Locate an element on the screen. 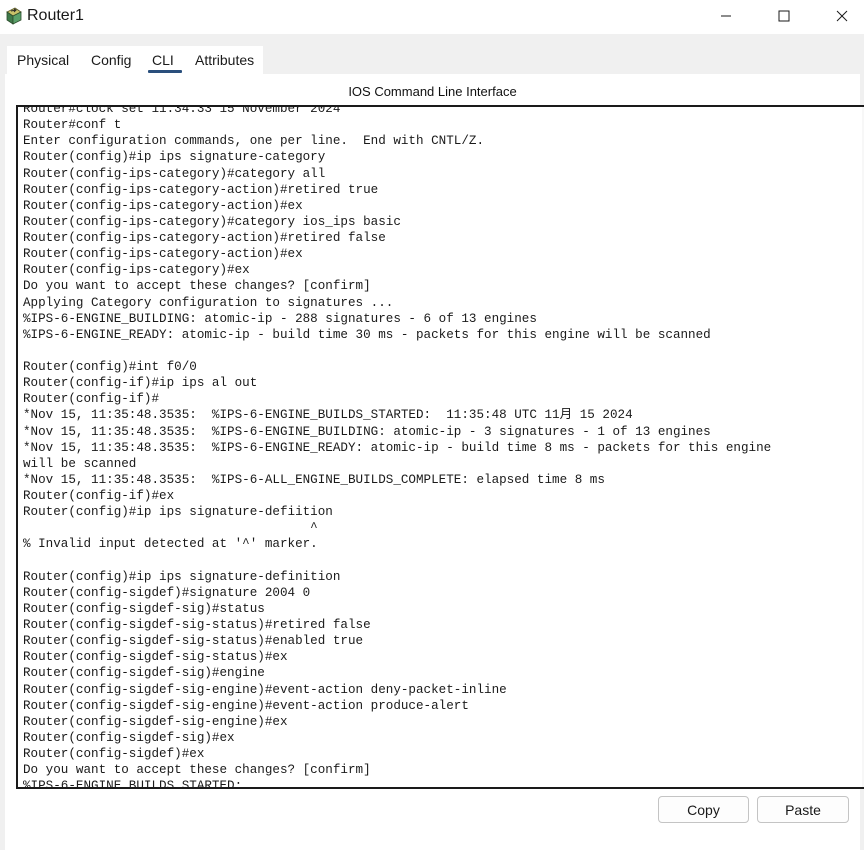 The width and height of the screenshot is (864, 850). close-button is located at coordinates (839, 16).